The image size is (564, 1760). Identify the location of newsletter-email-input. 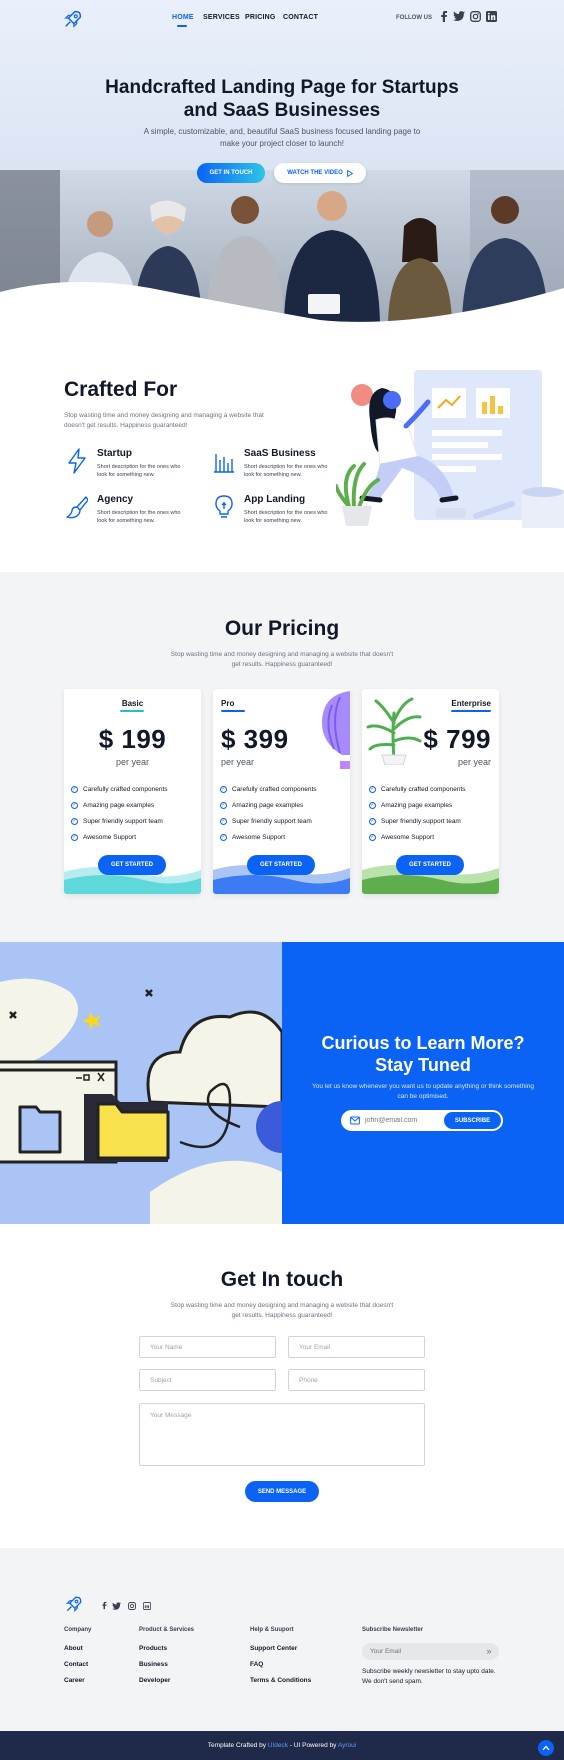
(420, 1651).